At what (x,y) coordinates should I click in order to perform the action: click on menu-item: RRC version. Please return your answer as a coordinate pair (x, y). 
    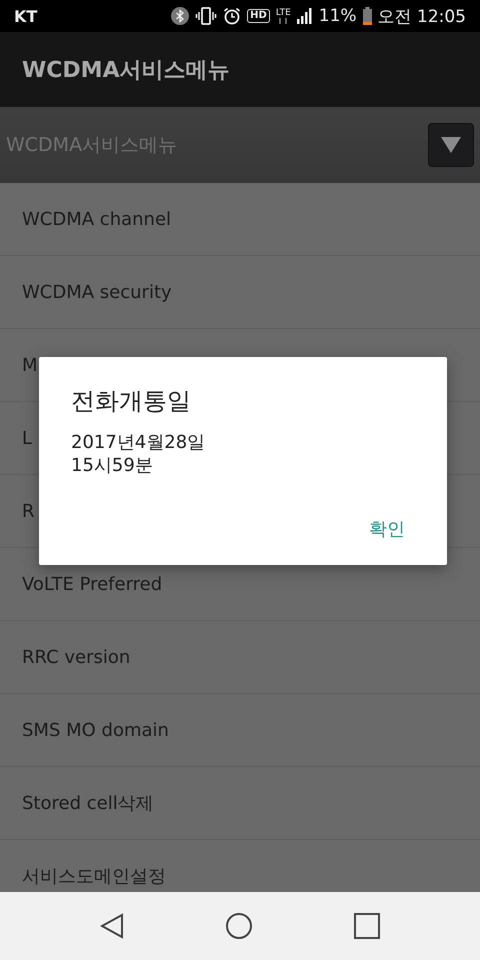
    Looking at the image, I should click on (240, 657).